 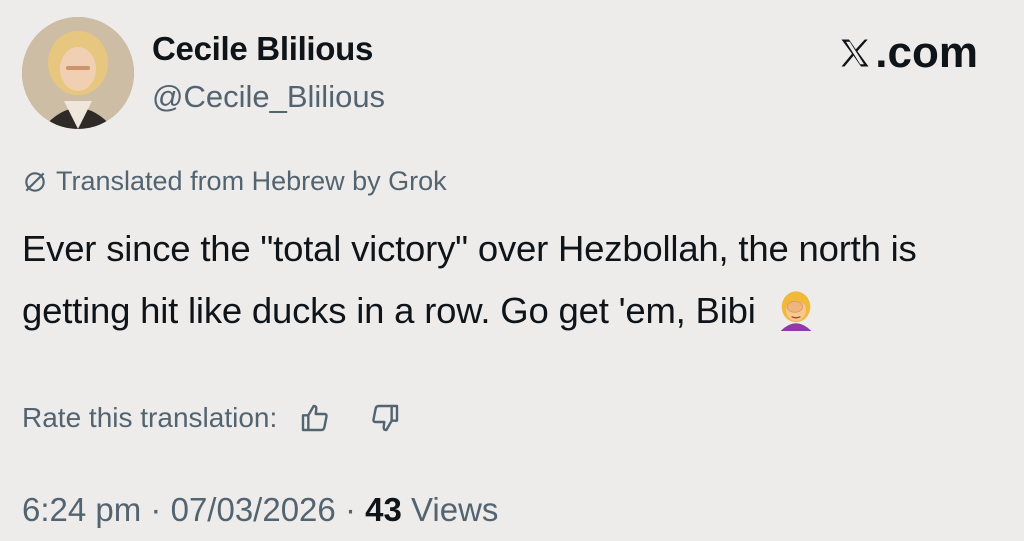 I want to click on display-name: Cecile Blilious, so click(x=262, y=49).